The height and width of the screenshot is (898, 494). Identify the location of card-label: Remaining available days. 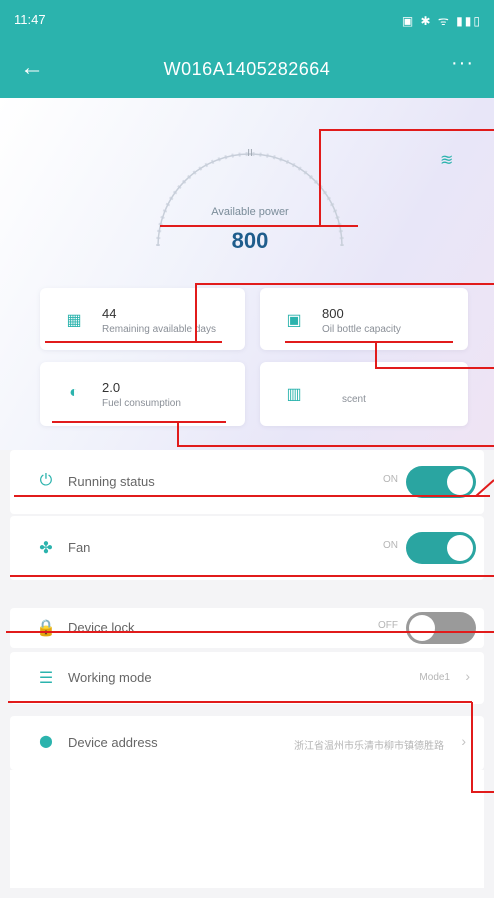
(159, 329).